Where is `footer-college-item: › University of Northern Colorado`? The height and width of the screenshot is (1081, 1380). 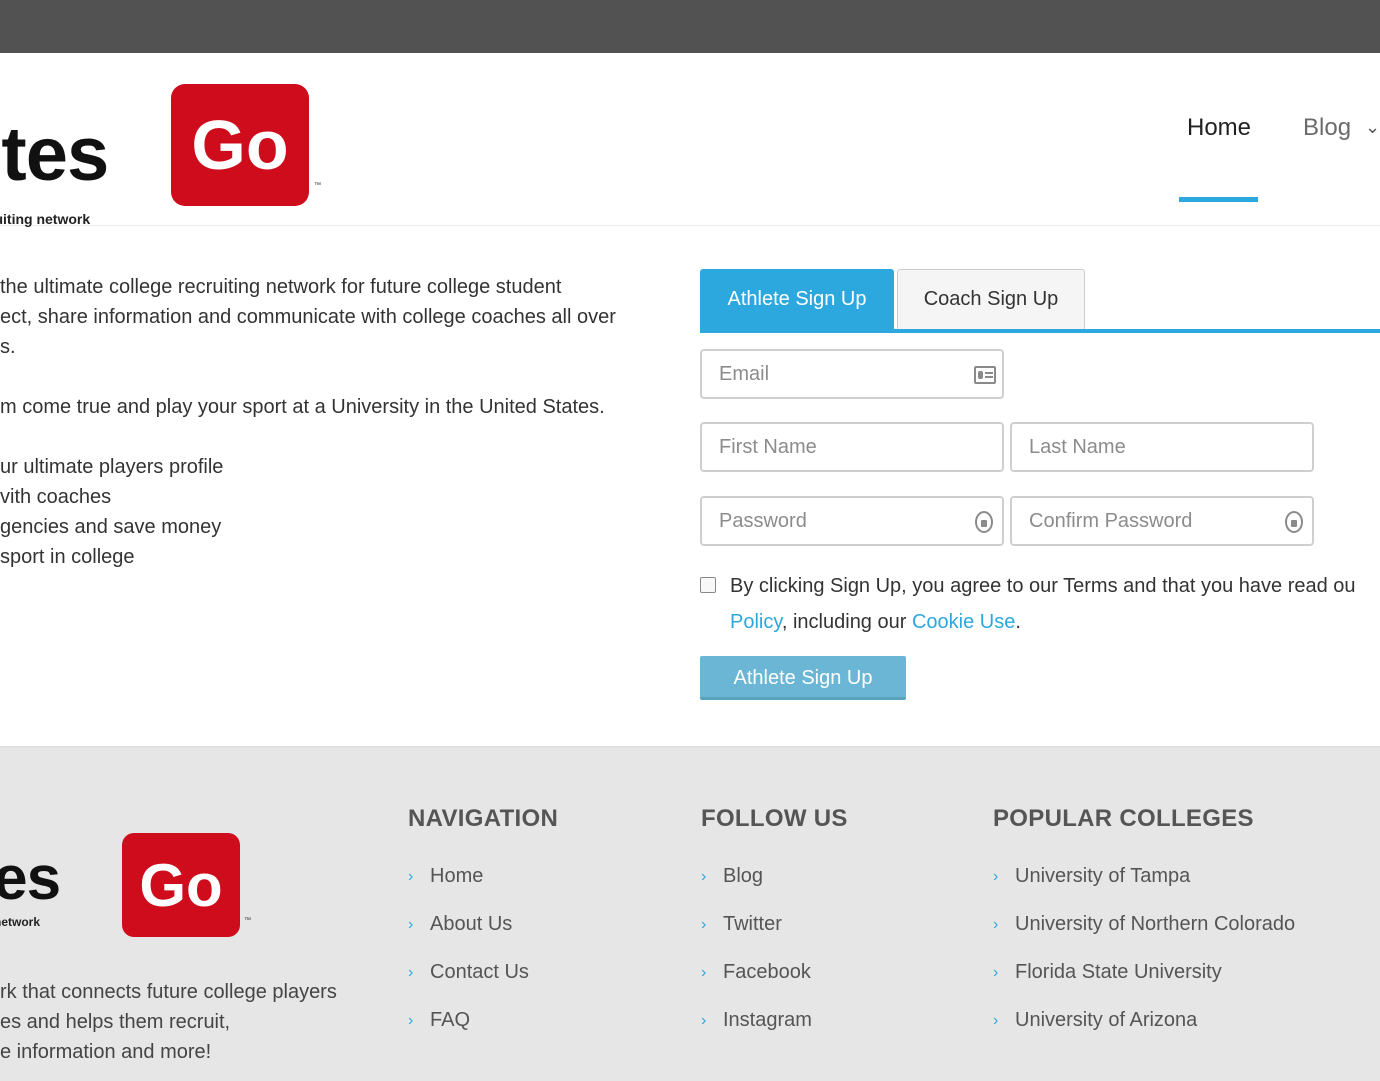 footer-college-item: › University of Northern Colorado is located at coordinates (1144, 937).